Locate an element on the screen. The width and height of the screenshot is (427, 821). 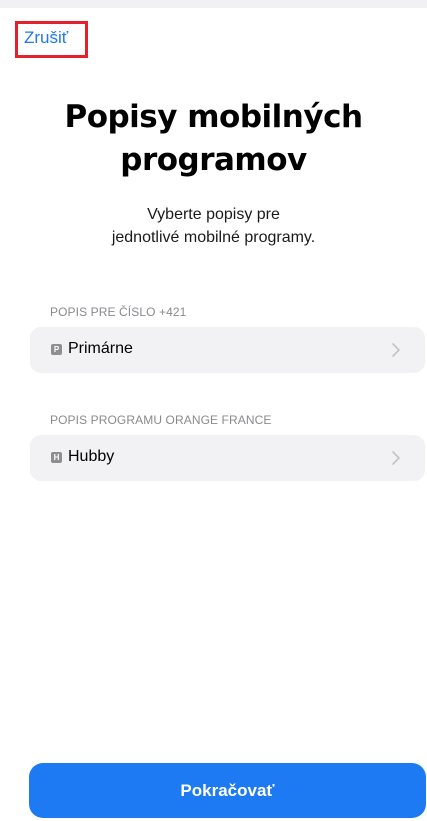
page-subtitle-line1: Vyberte popisy pre is located at coordinates (213, 214).